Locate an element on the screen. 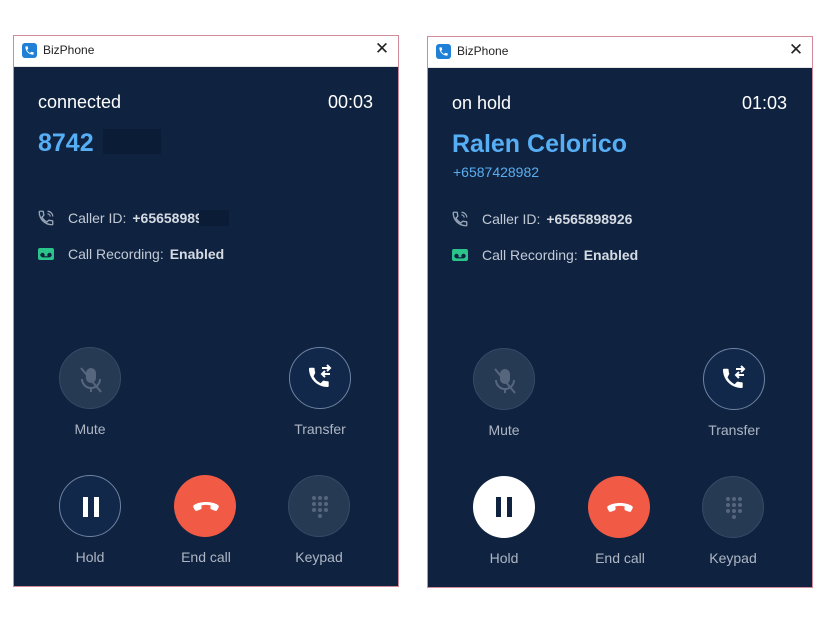 The image size is (827, 624). hold-button-active is located at coordinates (504, 507).